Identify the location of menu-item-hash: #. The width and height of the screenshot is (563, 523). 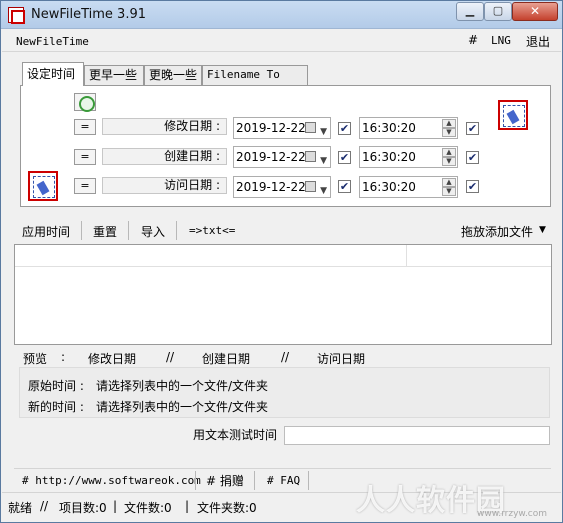
(473, 40).